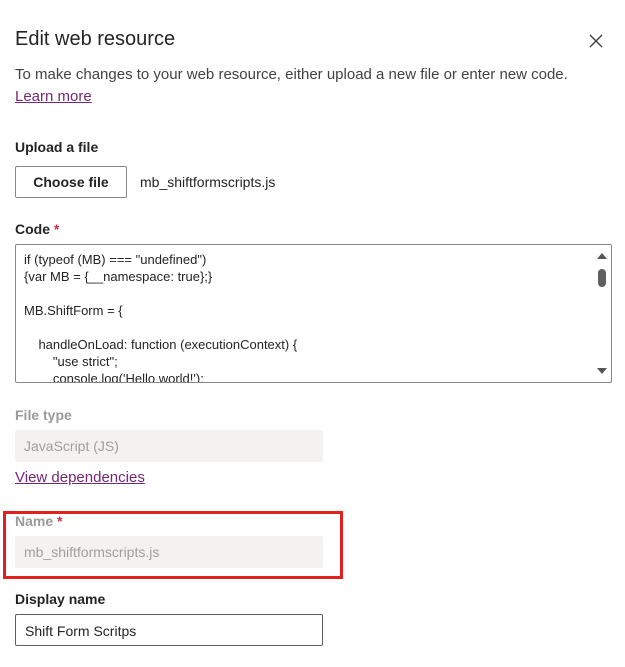  Describe the element at coordinates (169, 552) in the screenshot. I see `name-field: mb_shiftformscripts.js` at that location.